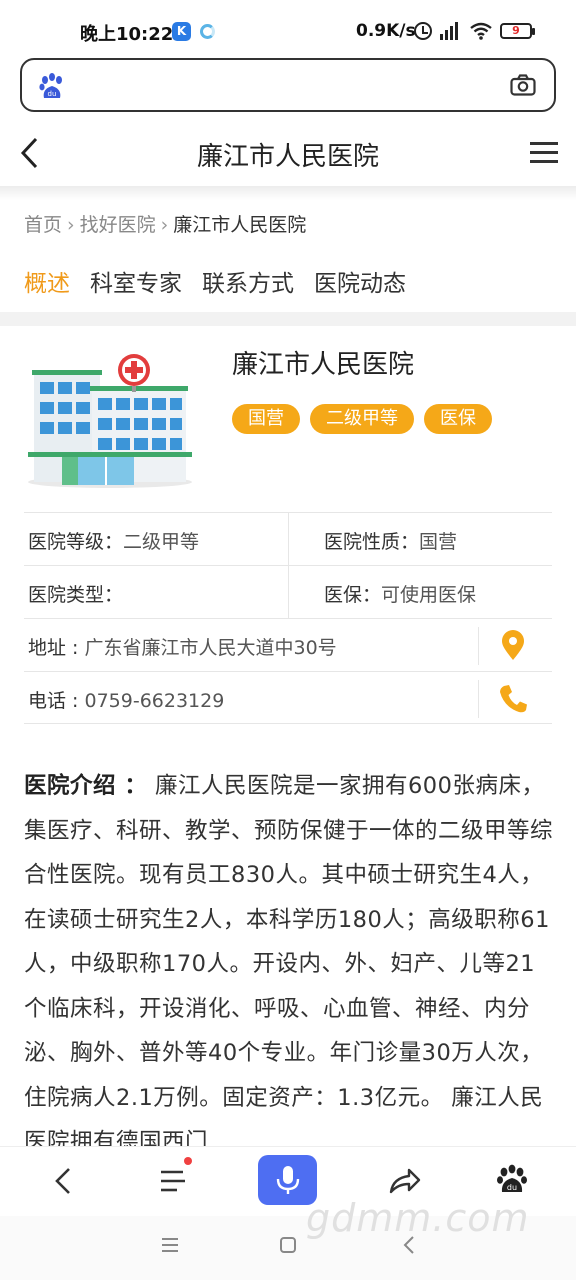 Image resolution: width=576 pixels, height=1280 pixels. I want to click on address-row: 地址 : 广东省廉江市人民大道中30号, so click(288, 644).